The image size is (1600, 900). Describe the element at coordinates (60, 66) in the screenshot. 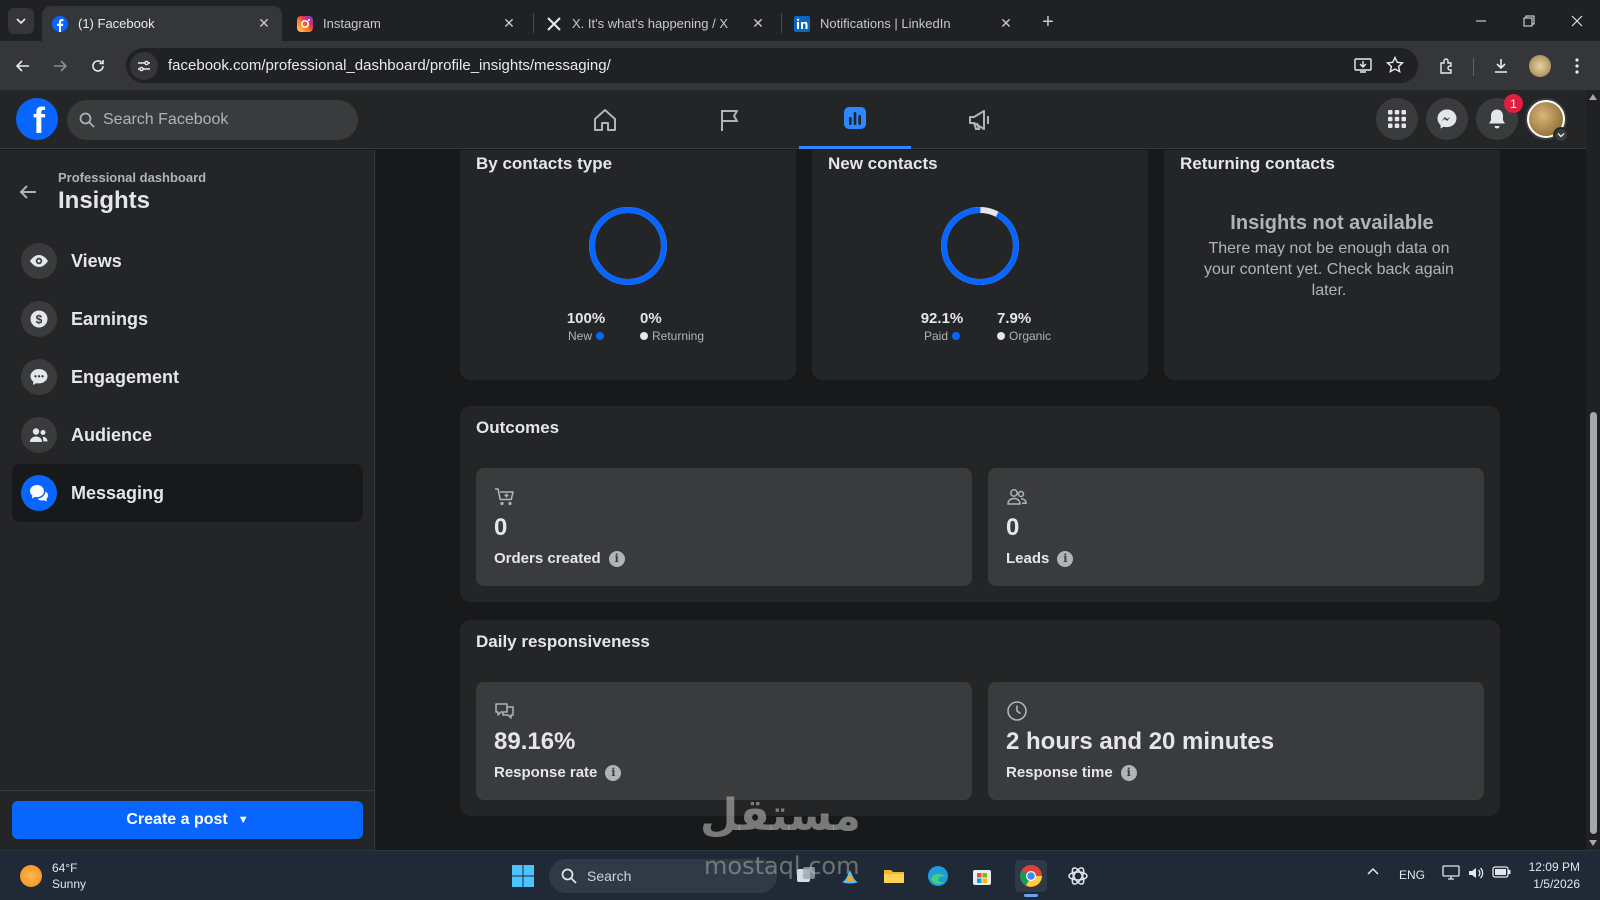

I see `forward-button` at that location.